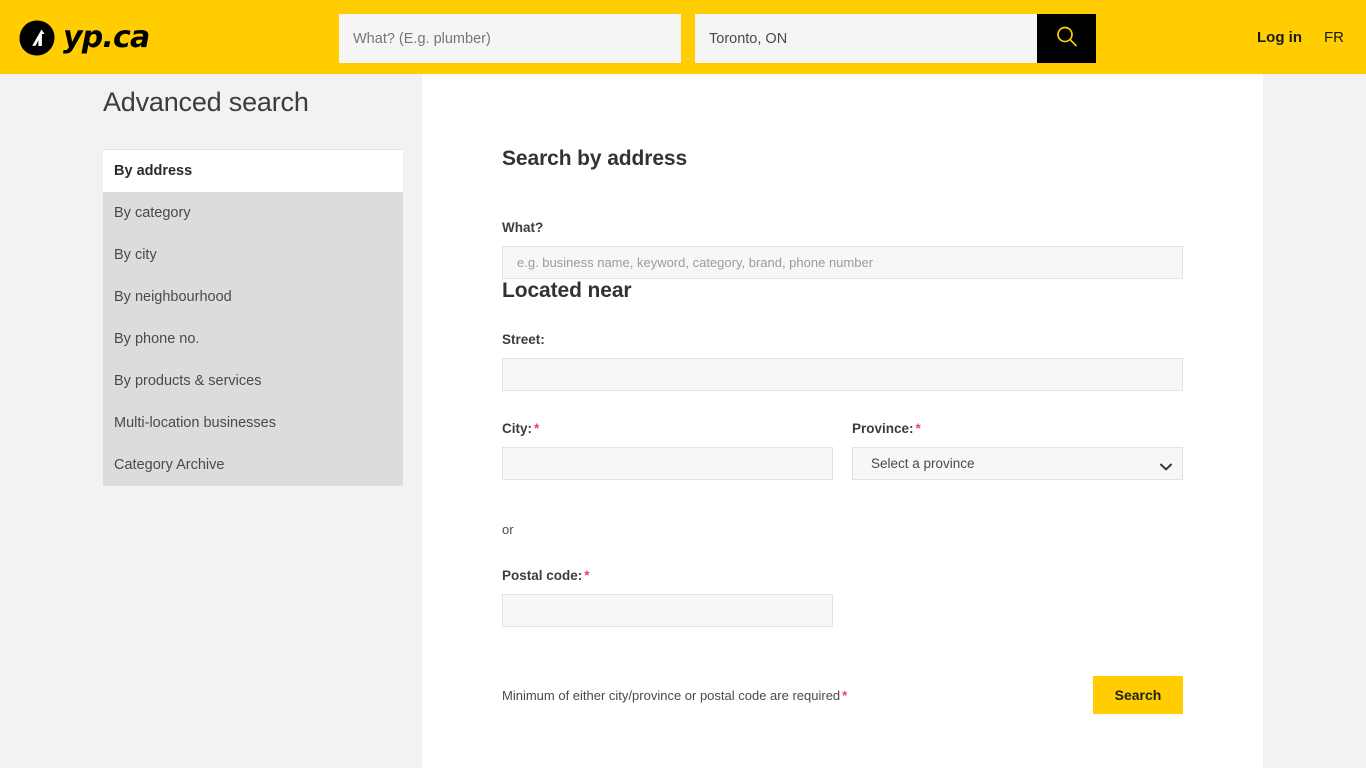 The height and width of the screenshot is (768, 1366). Describe the element at coordinates (206, 102) in the screenshot. I see `page-title: Advanced search` at that location.